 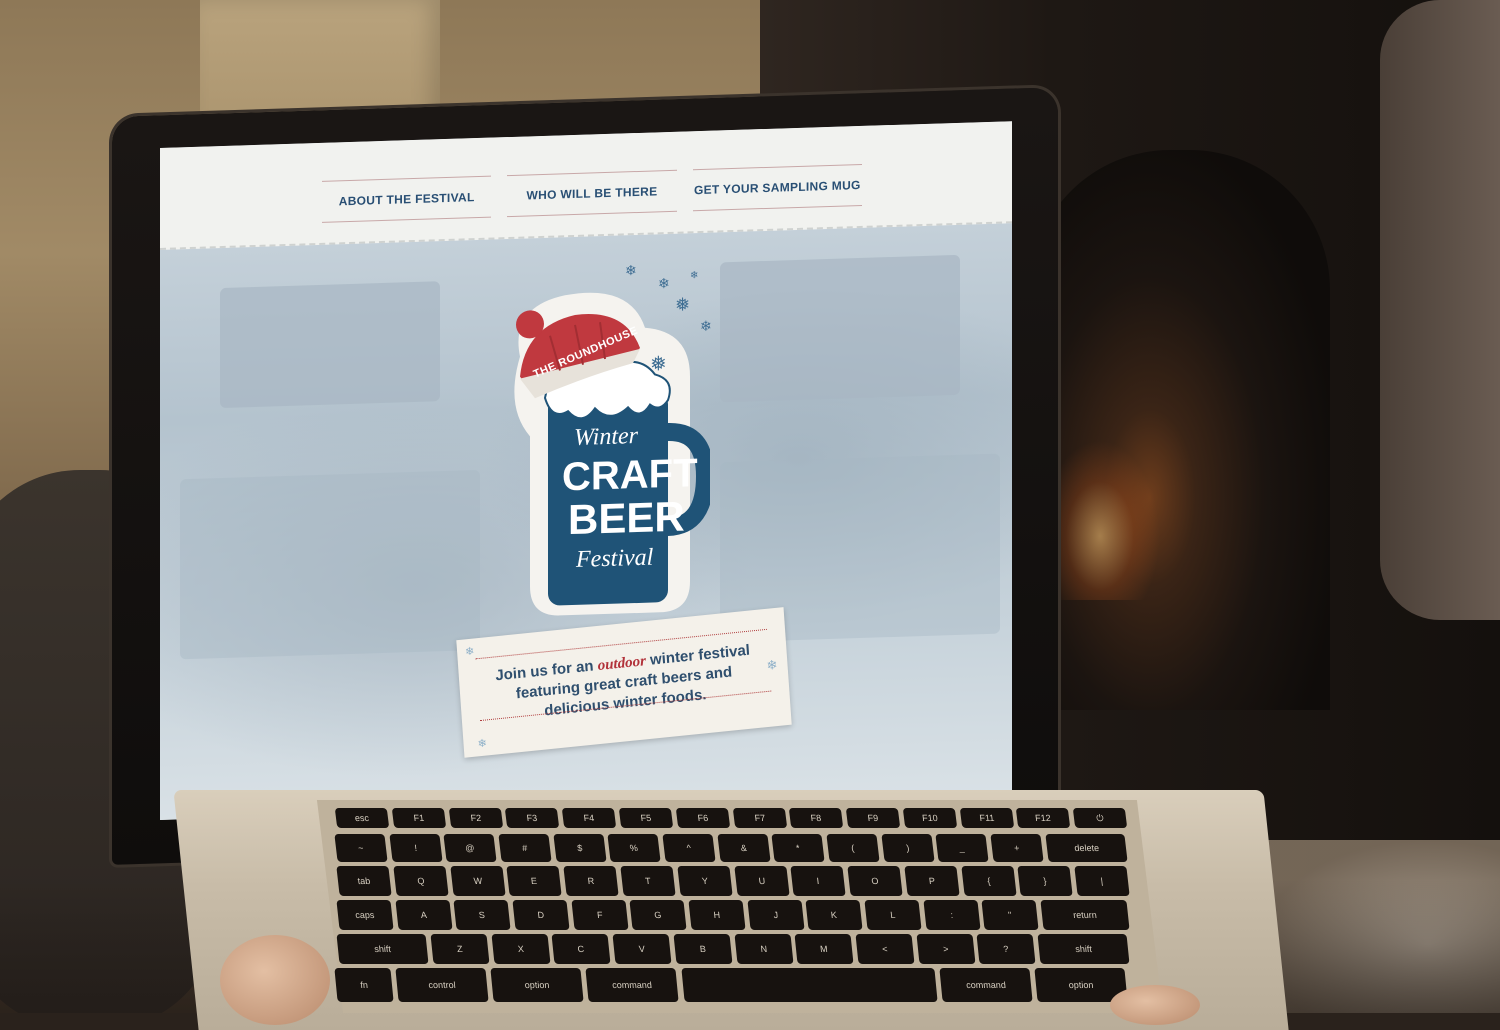 What do you see at coordinates (743, 848) in the screenshot?
I see `key: &` at bounding box center [743, 848].